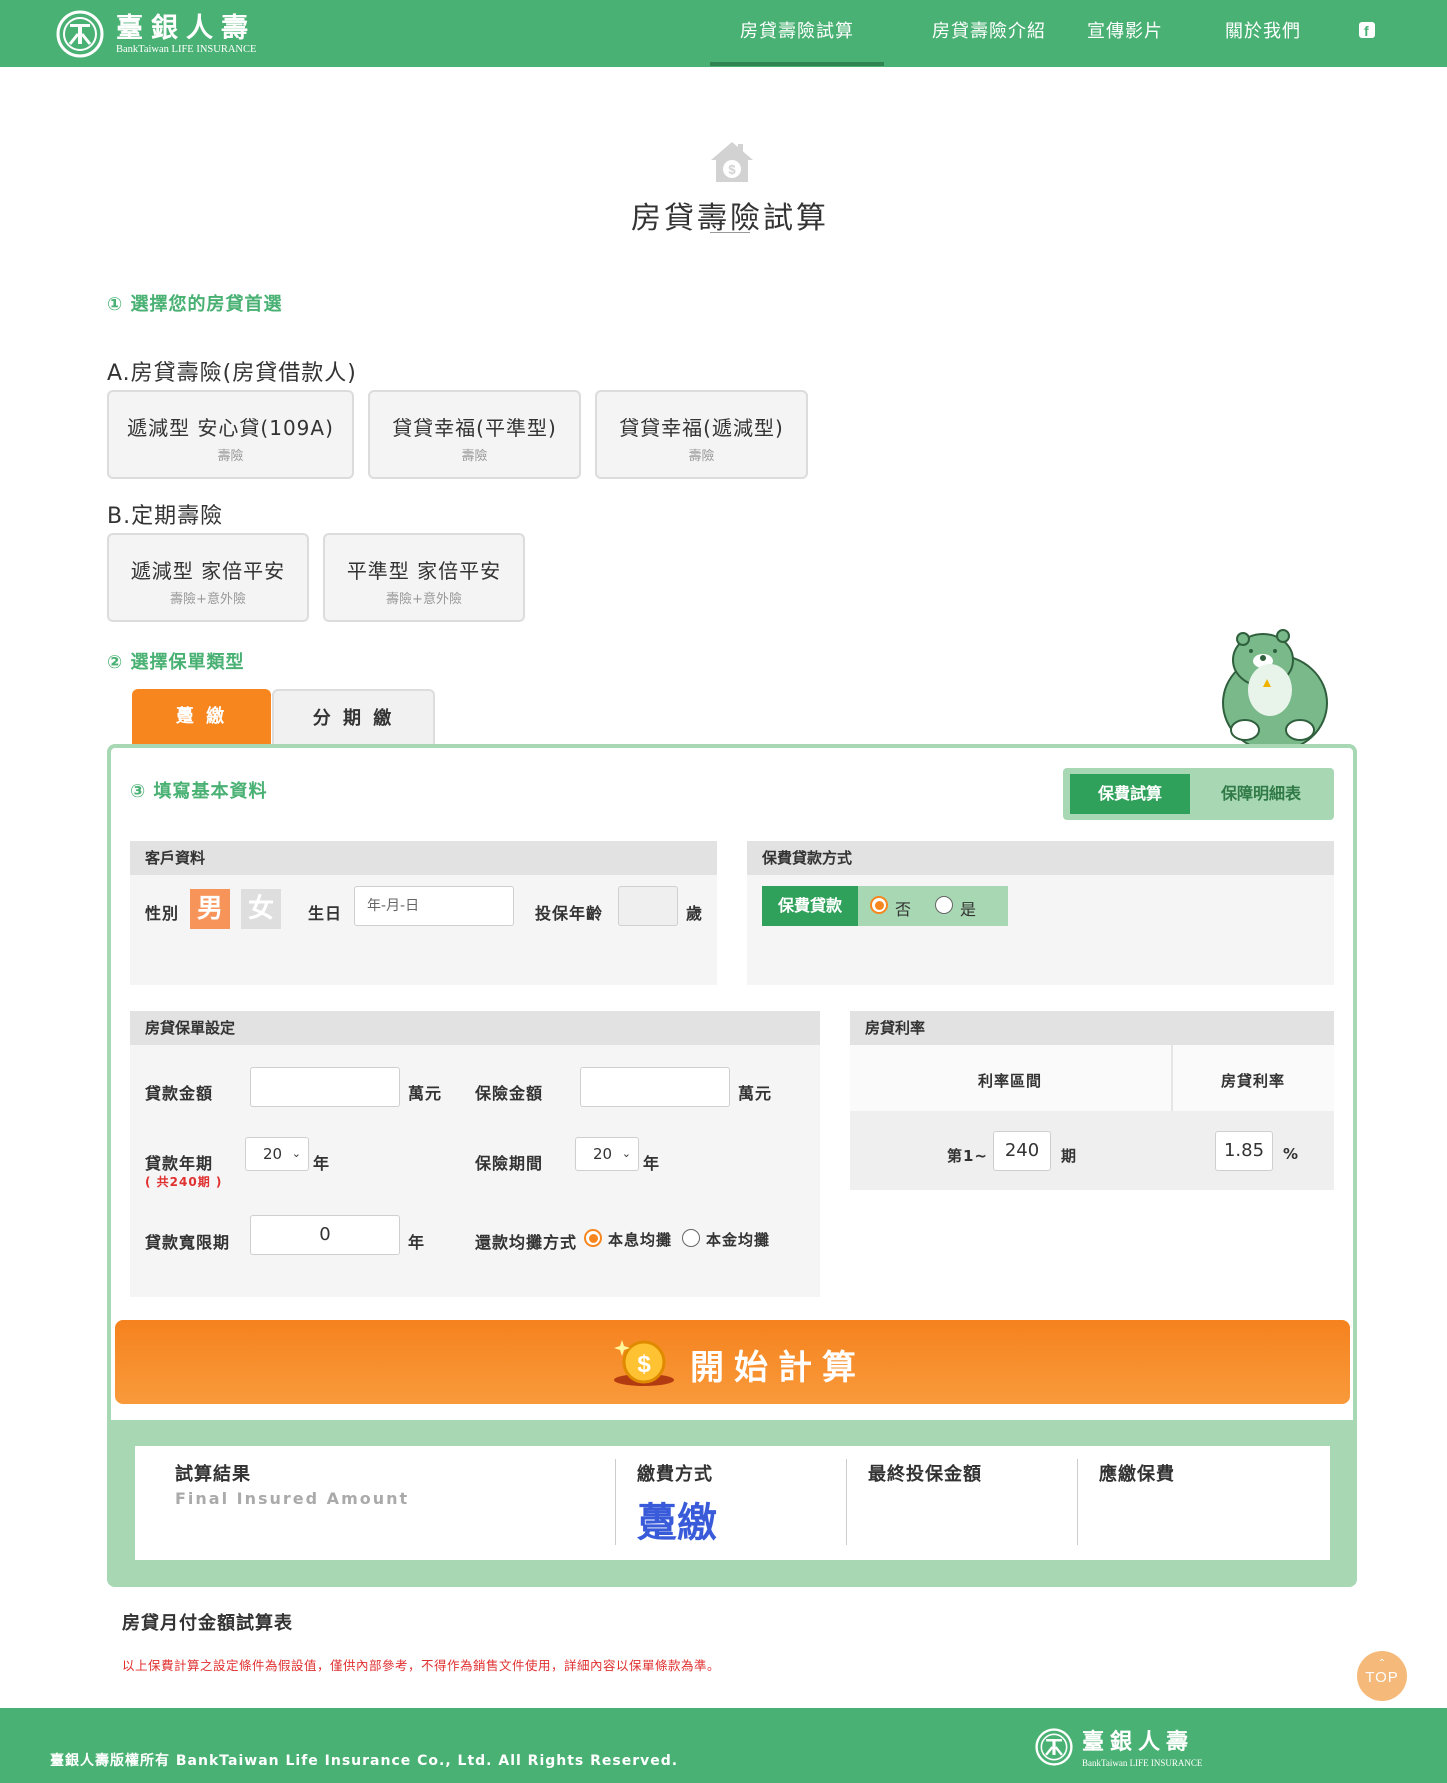 The image size is (1447, 1783). I want to click on product-name: 貸貸幸福(平準型), so click(474, 428).